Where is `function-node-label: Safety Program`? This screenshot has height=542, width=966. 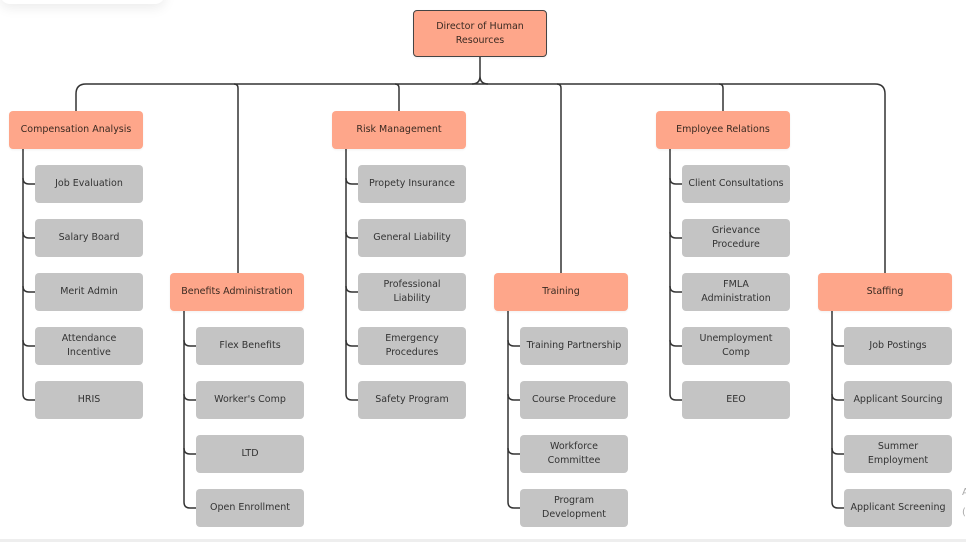 function-node-label: Safety Program is located at coordinates (412, 399).